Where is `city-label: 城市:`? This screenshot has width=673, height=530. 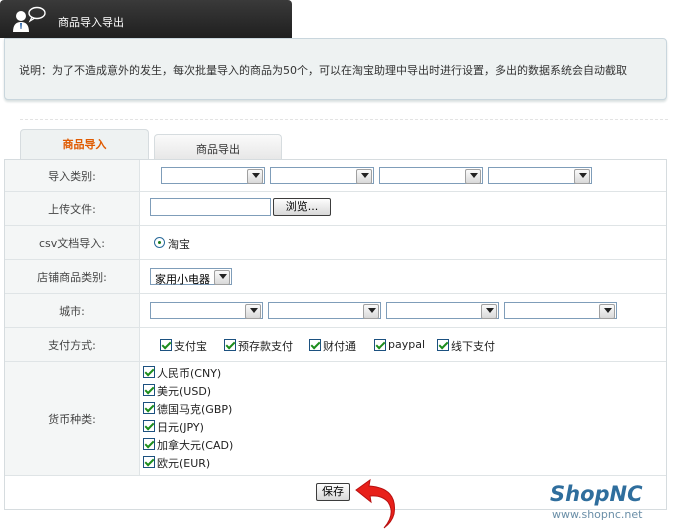 city-label: 城市: is located at coordinates (72, 311).